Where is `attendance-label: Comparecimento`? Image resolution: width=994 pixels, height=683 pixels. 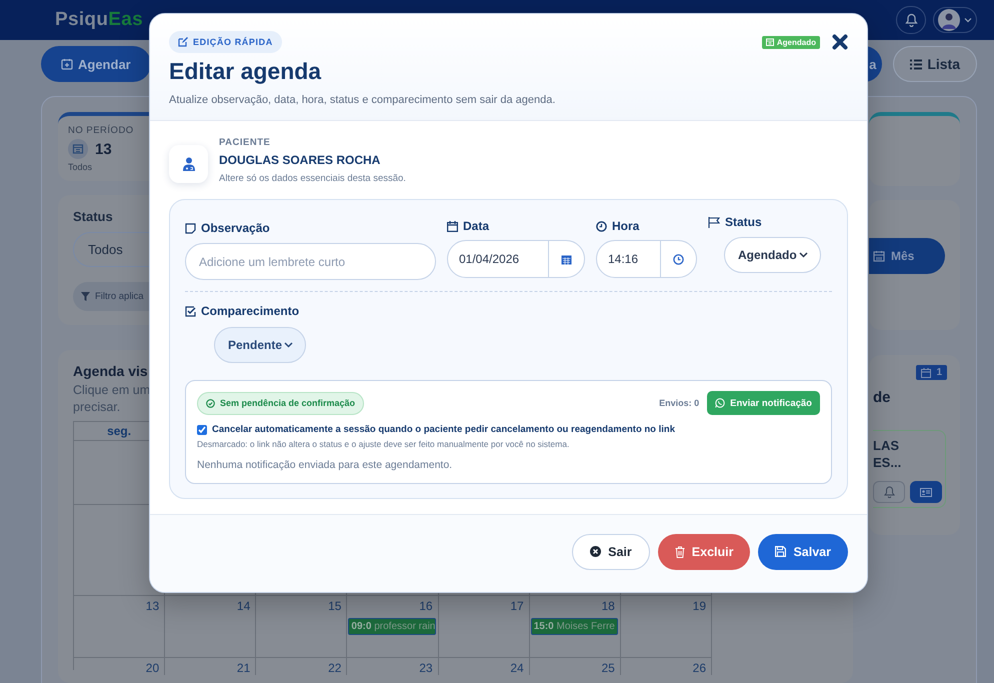
attendance-label: Comparecimento is located at coordinates (508, 311).